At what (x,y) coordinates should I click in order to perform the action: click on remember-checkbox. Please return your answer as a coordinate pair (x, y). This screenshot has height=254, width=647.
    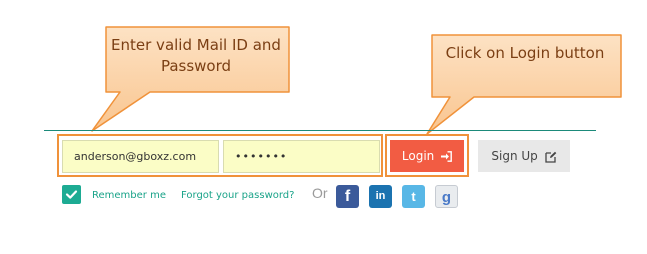
    Looking at the image, I should click on (71, 194).